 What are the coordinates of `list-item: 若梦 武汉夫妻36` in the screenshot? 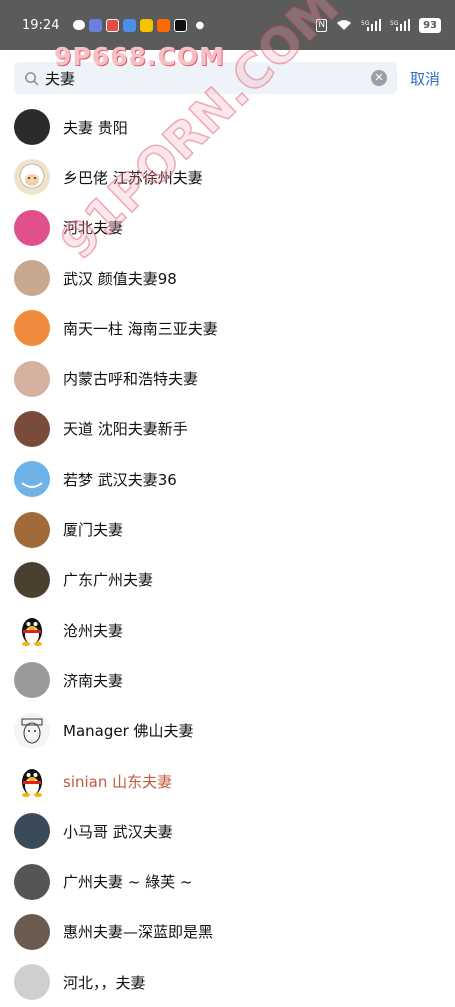 It's located at (227, 479).